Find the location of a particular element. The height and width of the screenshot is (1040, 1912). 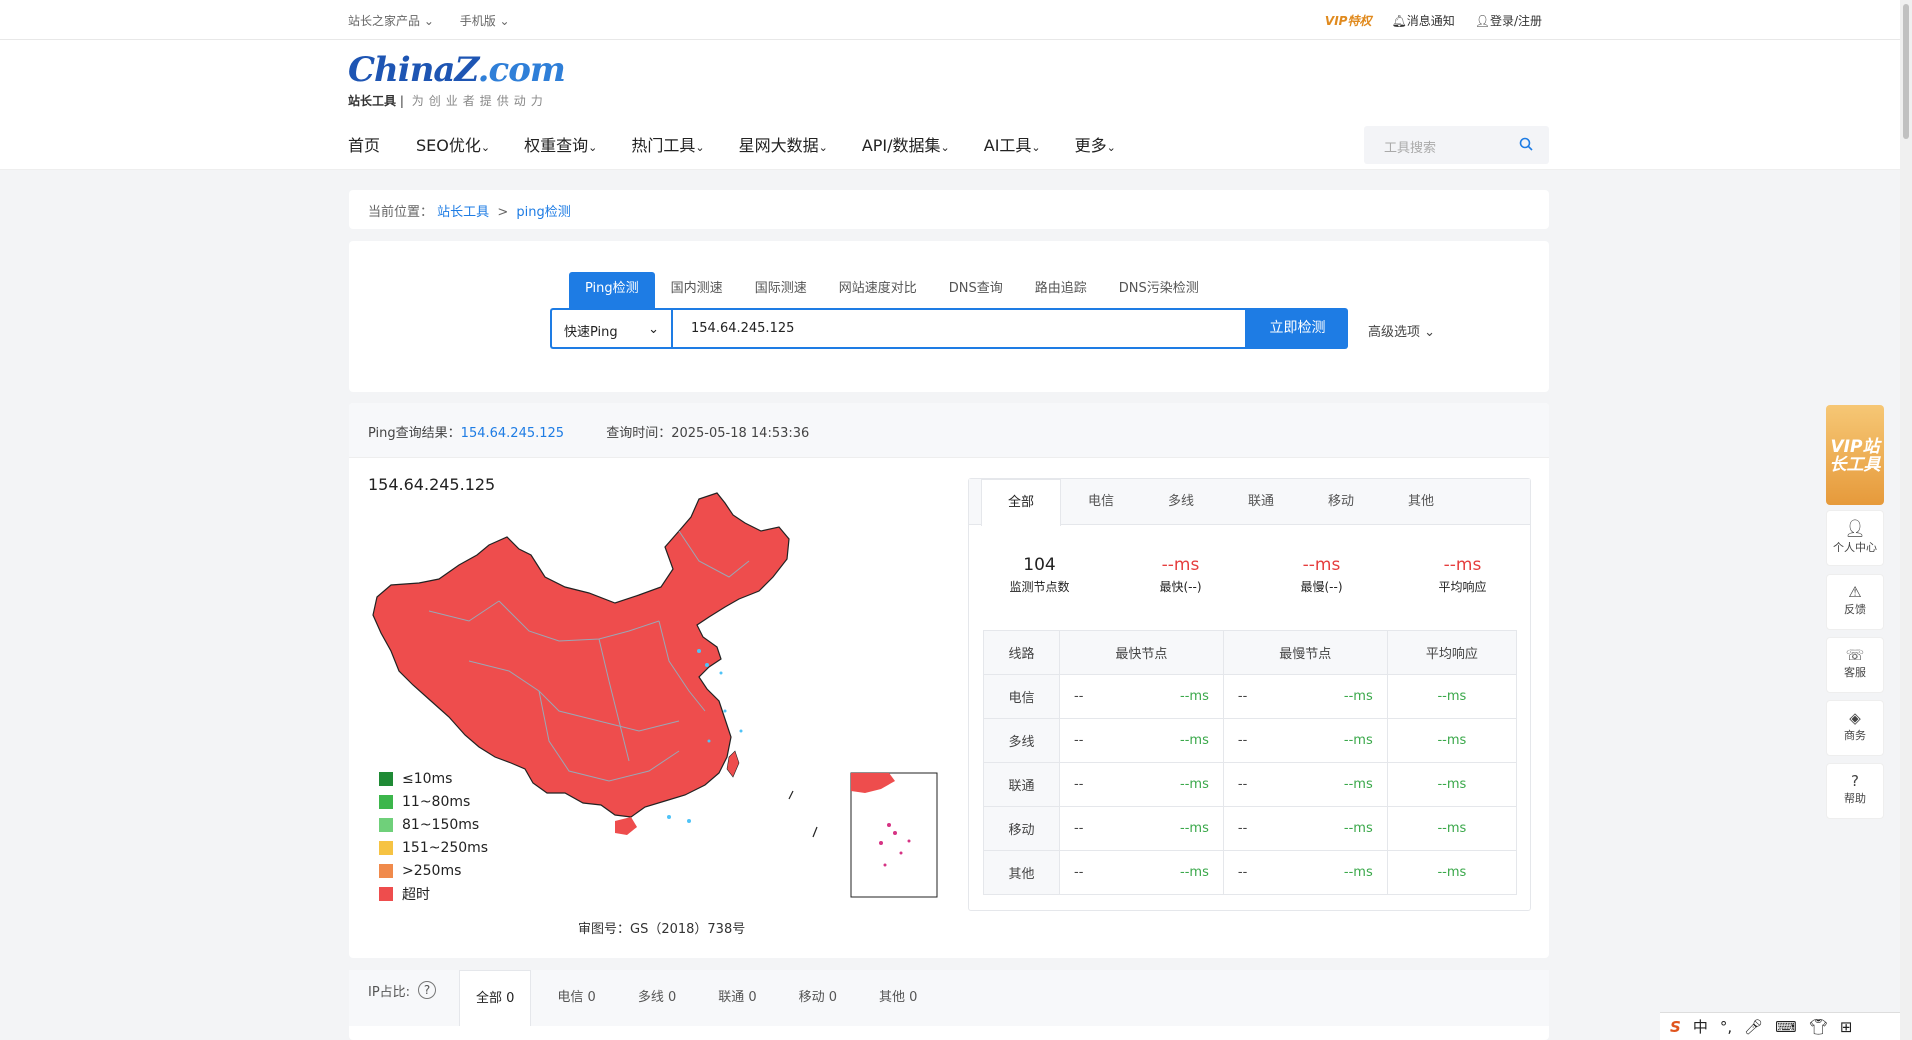

ip-tab-multiline: 多线 0 is located at coordinates (657, 998).